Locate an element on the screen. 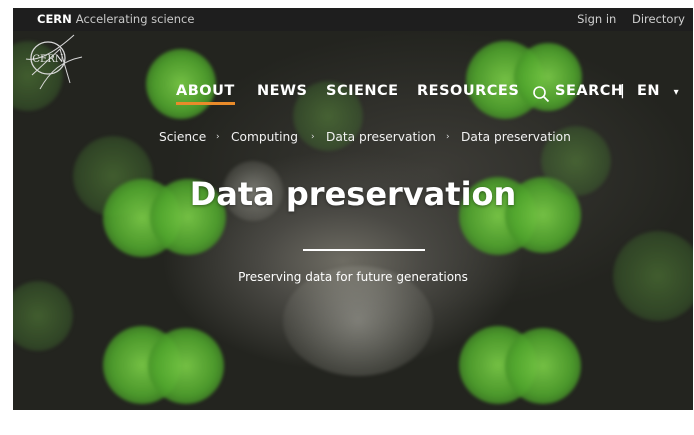  nav-item-resources: RESOURCES is located at coordinates (468, 91).